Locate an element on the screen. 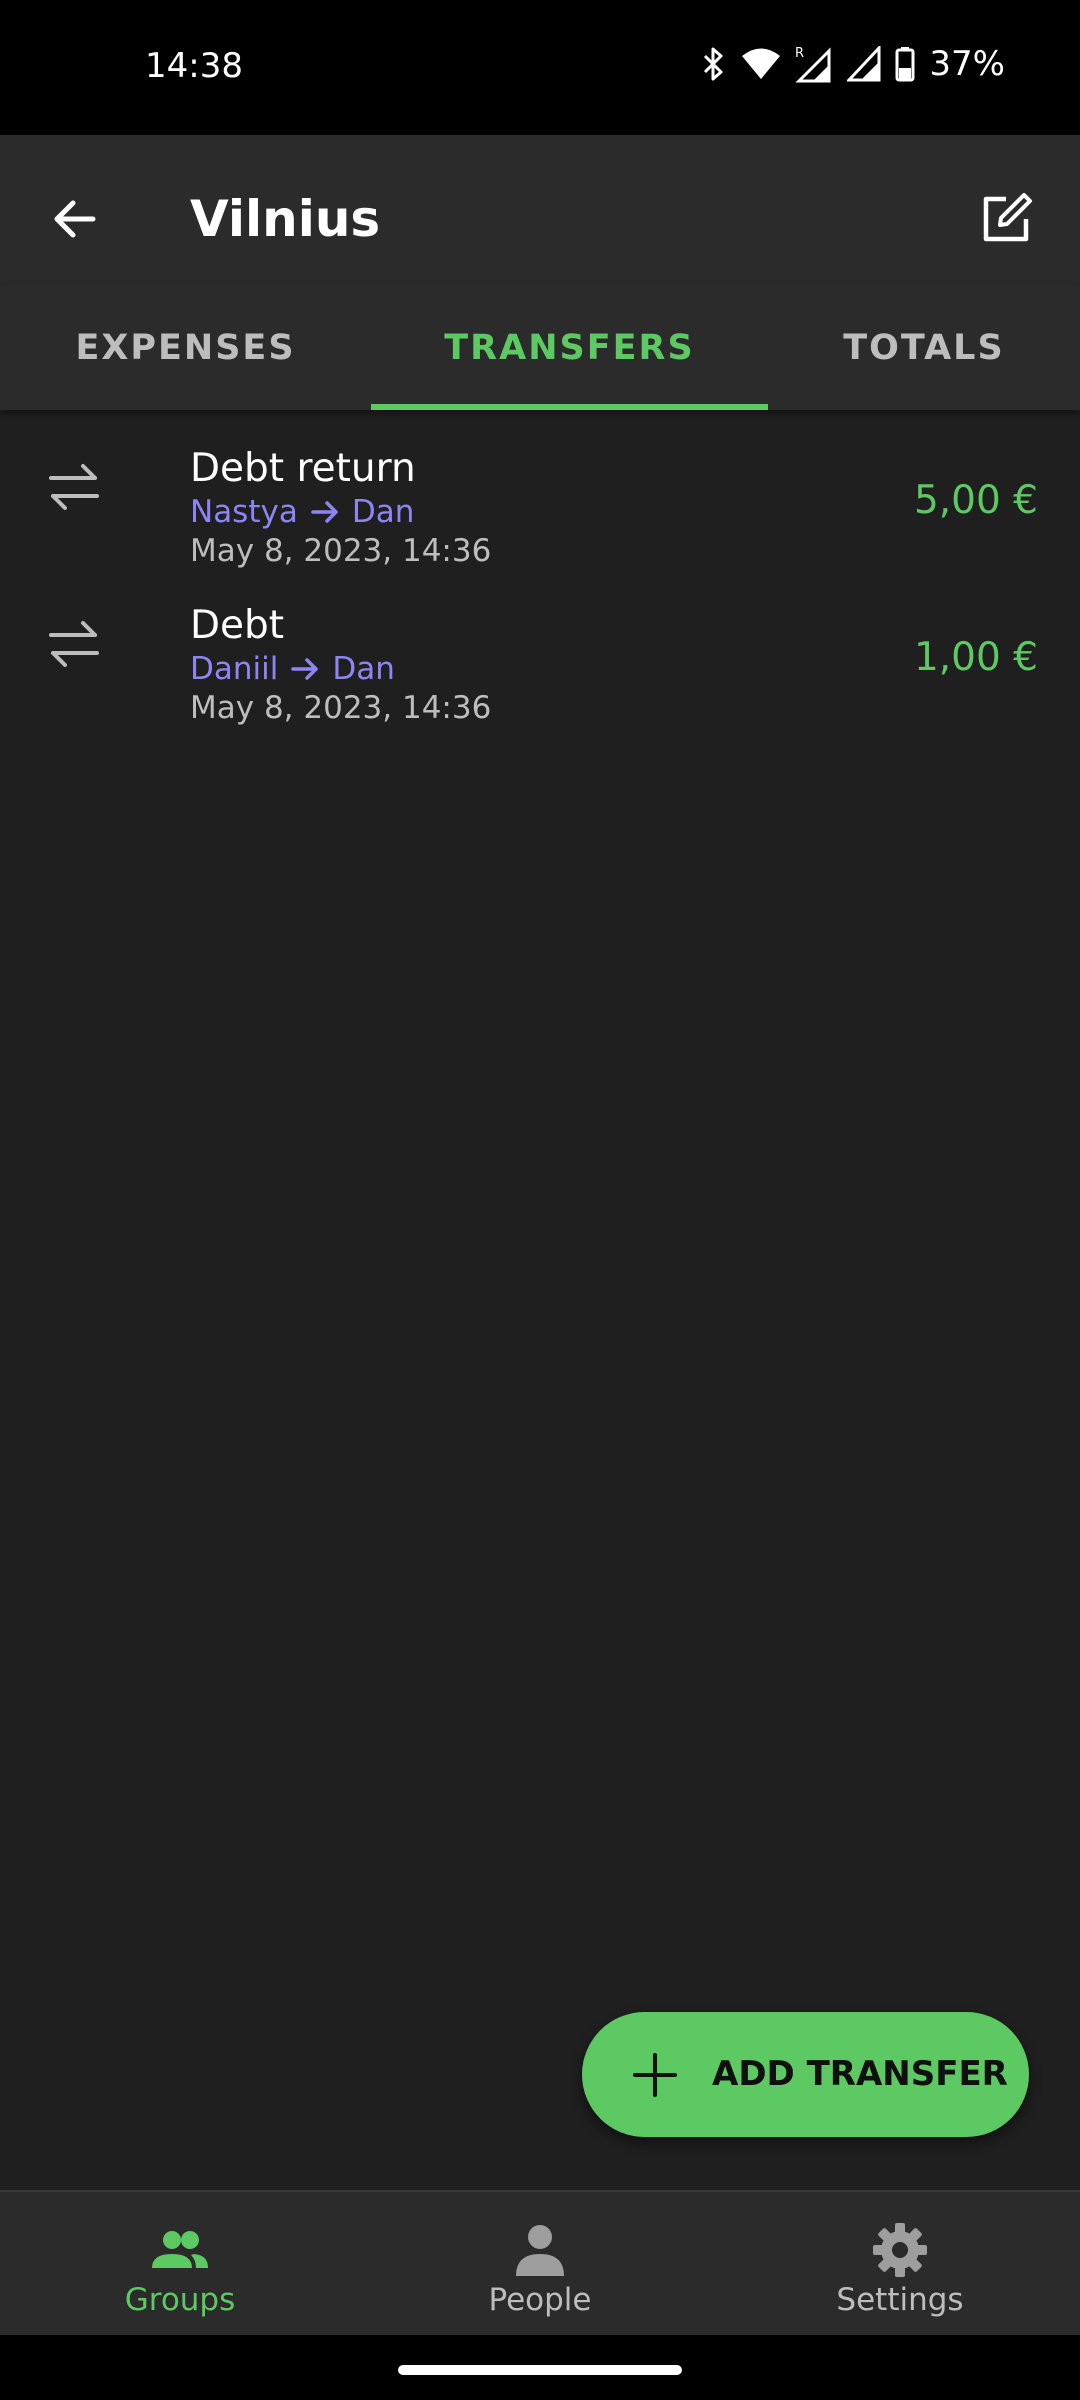  status-icons: R 37% is located at coordinates (853, 64).